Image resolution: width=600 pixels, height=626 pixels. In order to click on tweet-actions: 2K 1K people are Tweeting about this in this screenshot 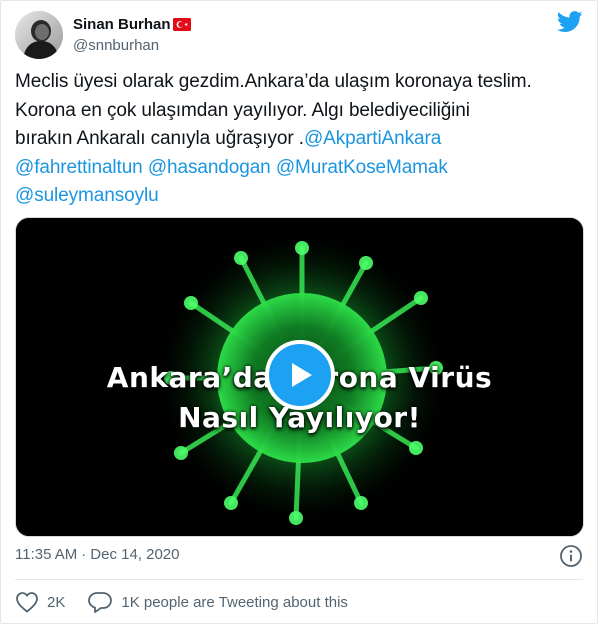, I will do `click(181, 602)`.